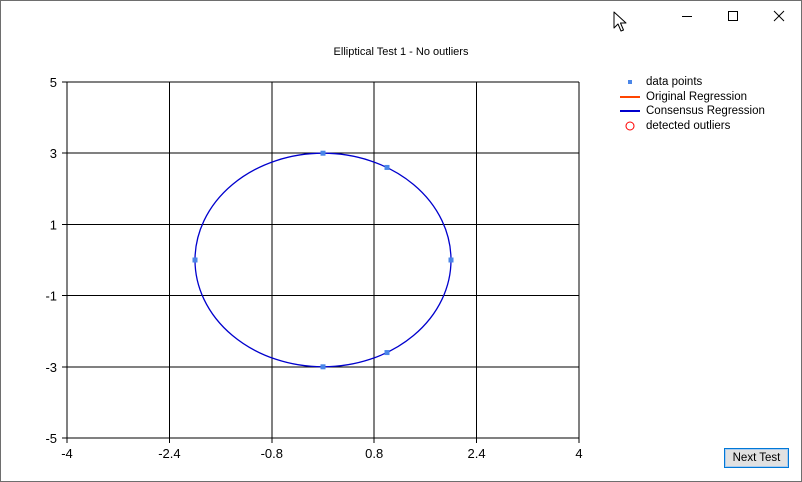  I want to click on legend-item: data points, so click(692, 82).